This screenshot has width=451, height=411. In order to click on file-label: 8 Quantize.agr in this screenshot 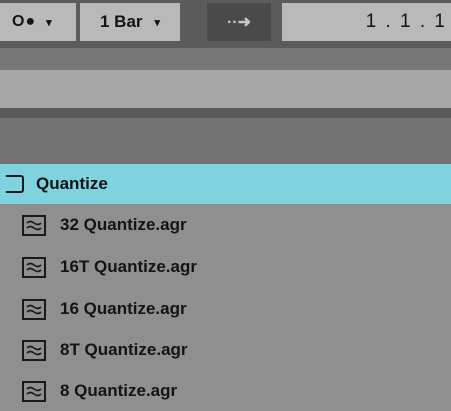, I will do `click(119, 390)`.